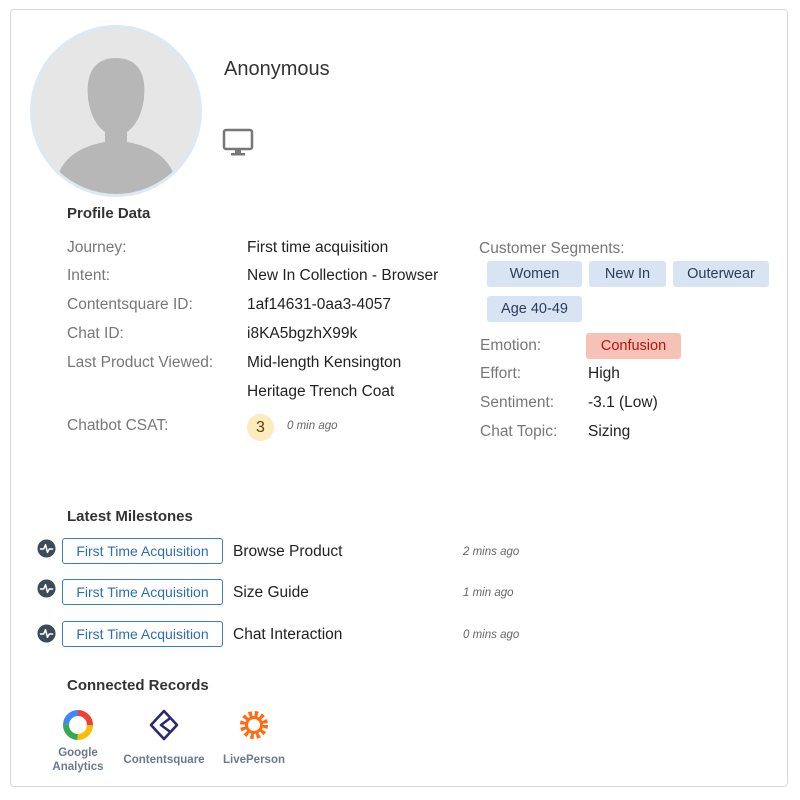 The image size is (800, 800). Describe the element at coordinates (97, 247) in the screenshot. I see `journey-label: Journey:` at that location.